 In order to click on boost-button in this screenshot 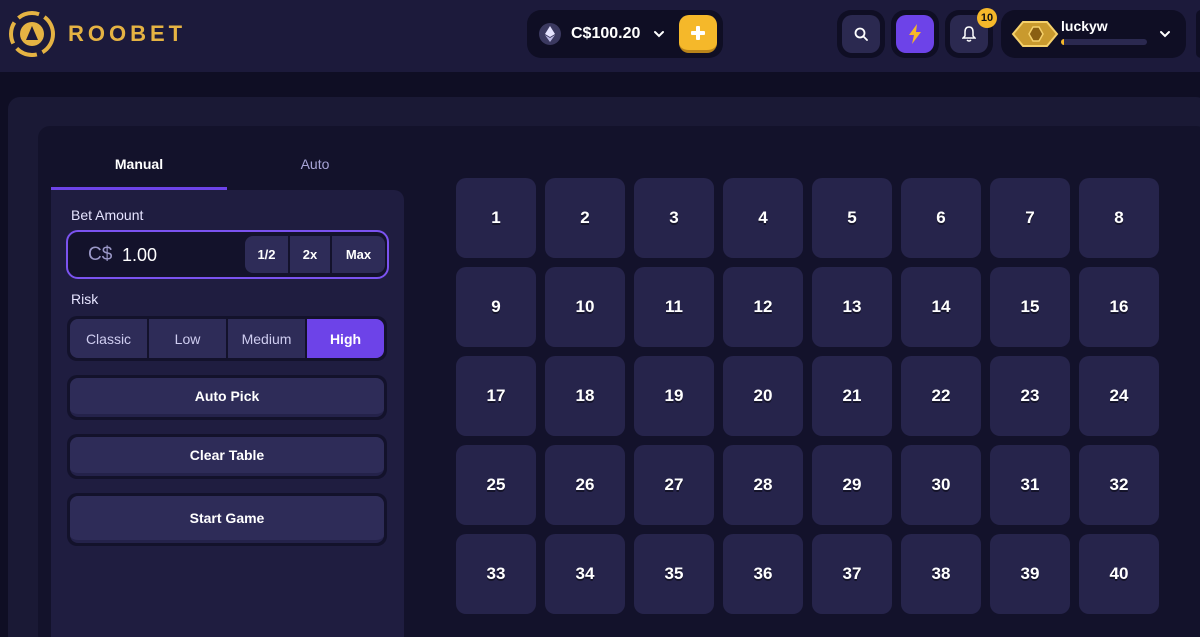, I will do `click(915, 34)`.